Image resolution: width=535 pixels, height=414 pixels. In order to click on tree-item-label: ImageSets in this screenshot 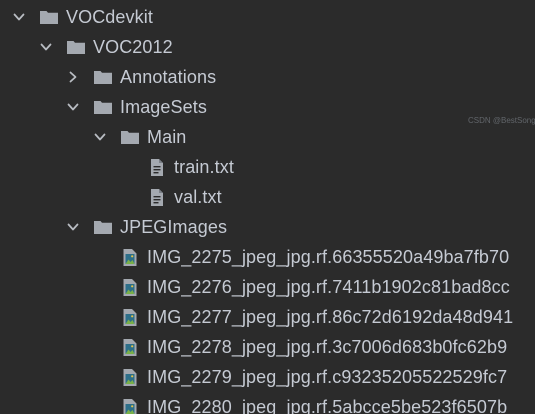, I will do `click(163, 107)`.